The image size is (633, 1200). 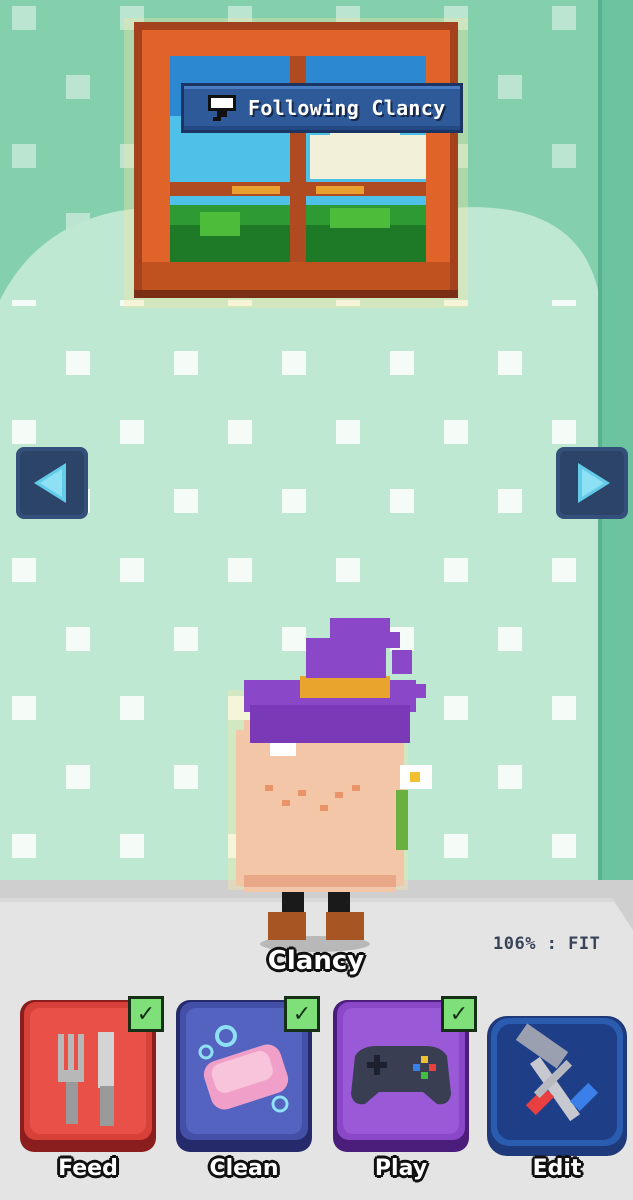 I want to click on arrow-right-icon, so click(x=592, y=483).